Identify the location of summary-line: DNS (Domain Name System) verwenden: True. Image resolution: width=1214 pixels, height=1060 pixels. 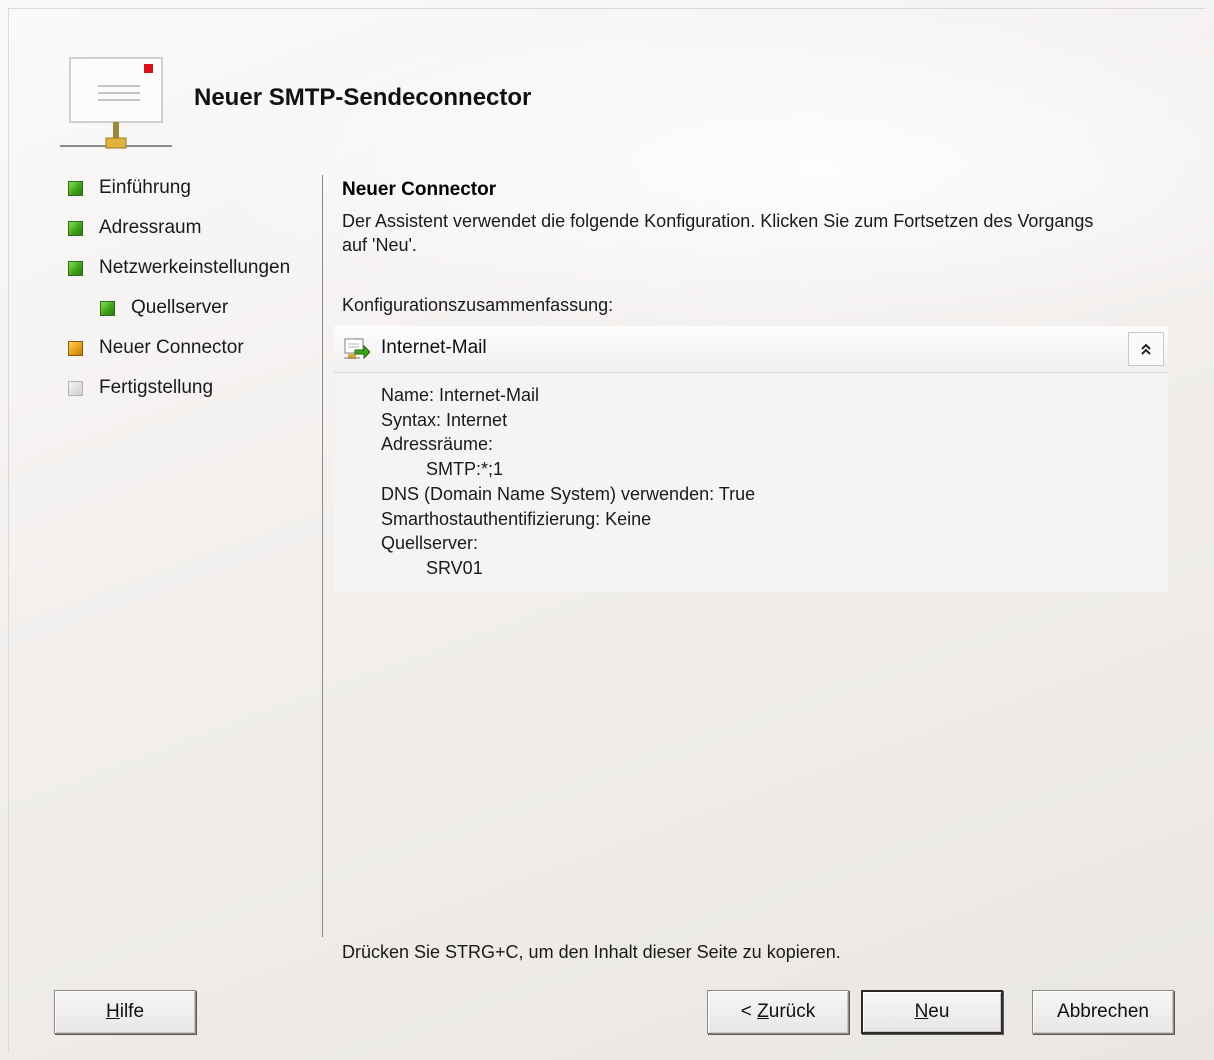
(568, 493).